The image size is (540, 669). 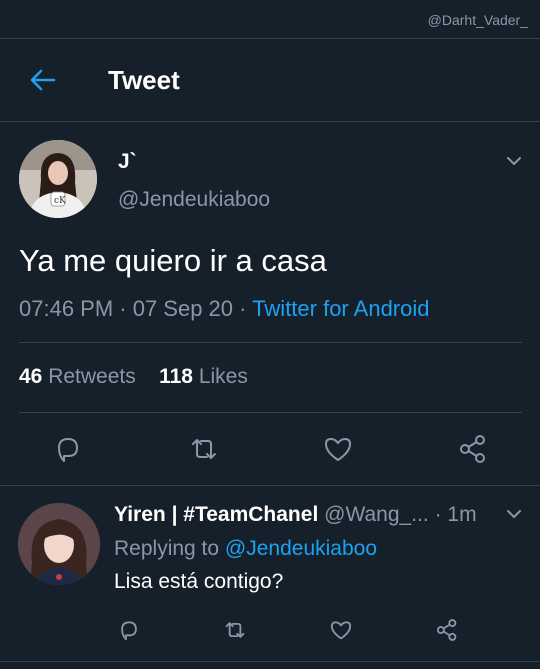 I want to click on retweets-stat: 46 Retweets, so click(x=77, y=376).